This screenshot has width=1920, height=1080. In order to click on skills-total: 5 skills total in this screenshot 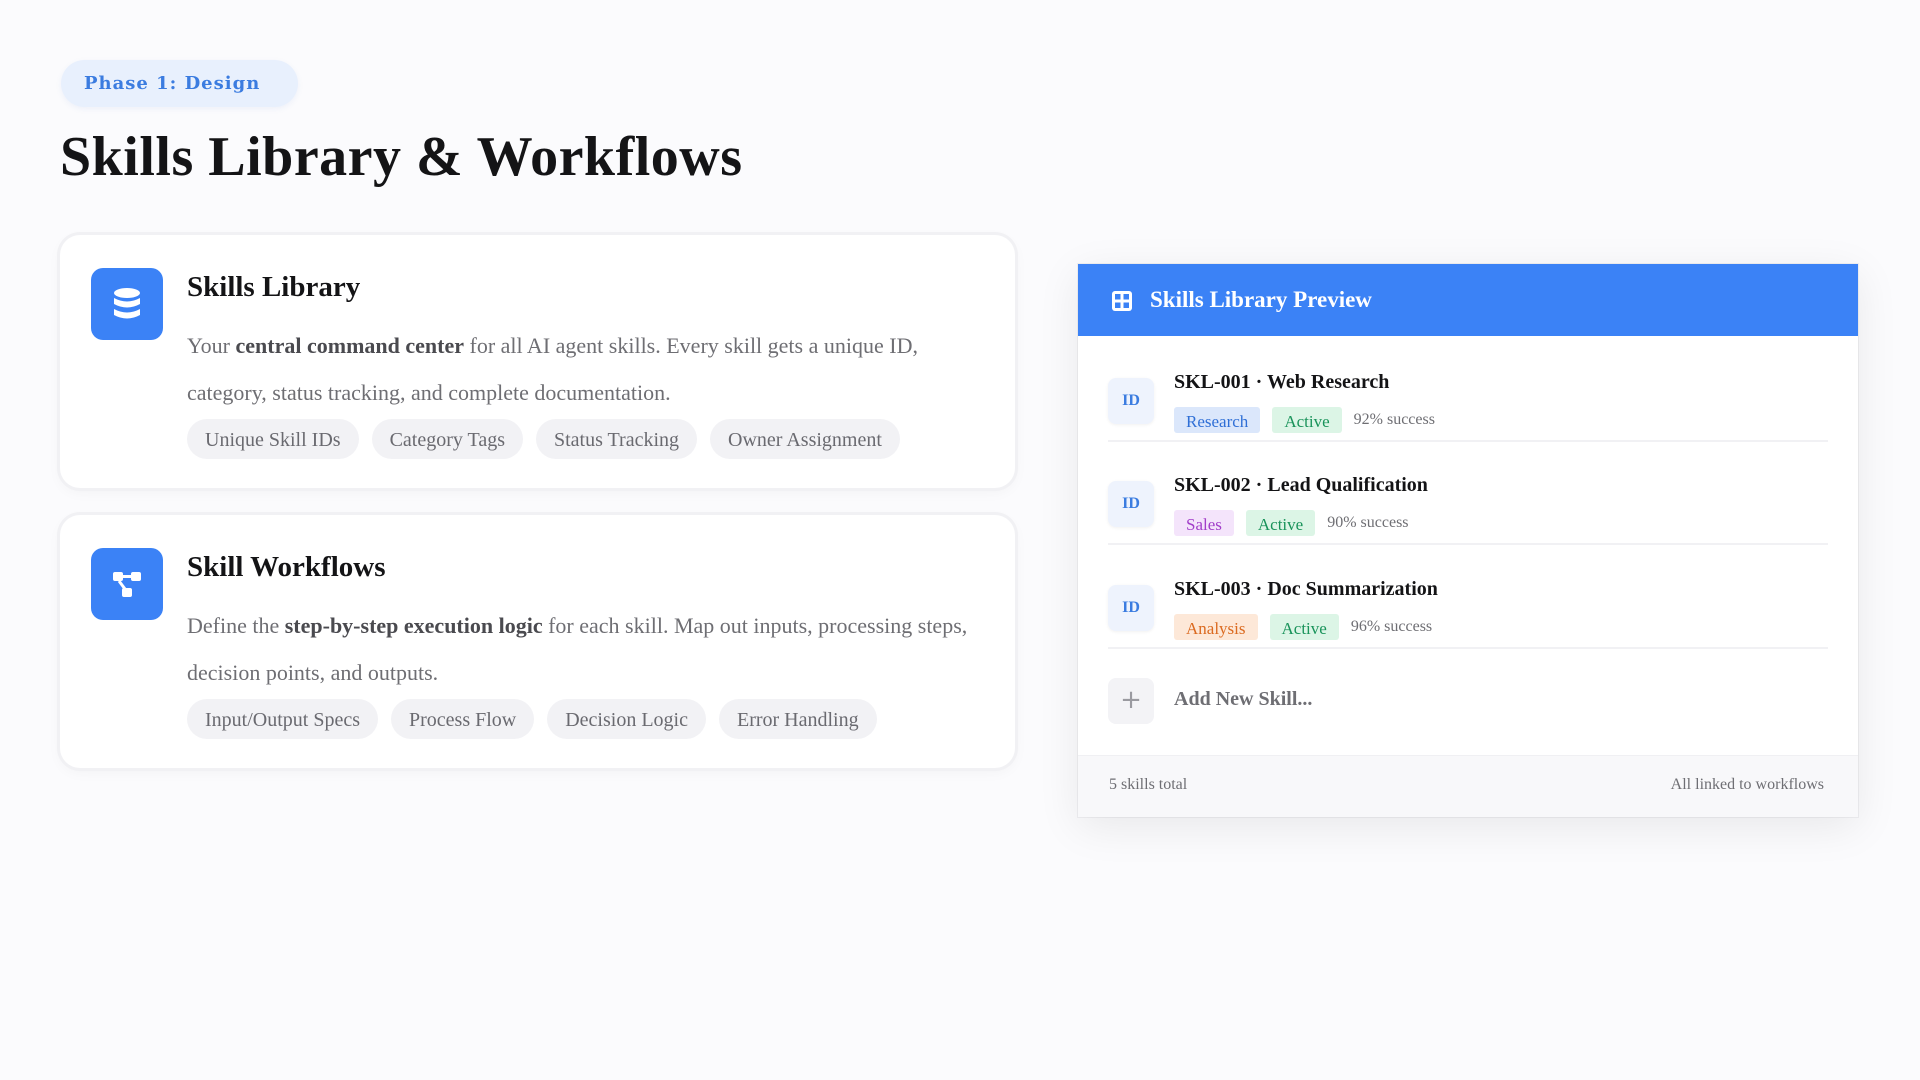, I will do `click(1148, 784)`.